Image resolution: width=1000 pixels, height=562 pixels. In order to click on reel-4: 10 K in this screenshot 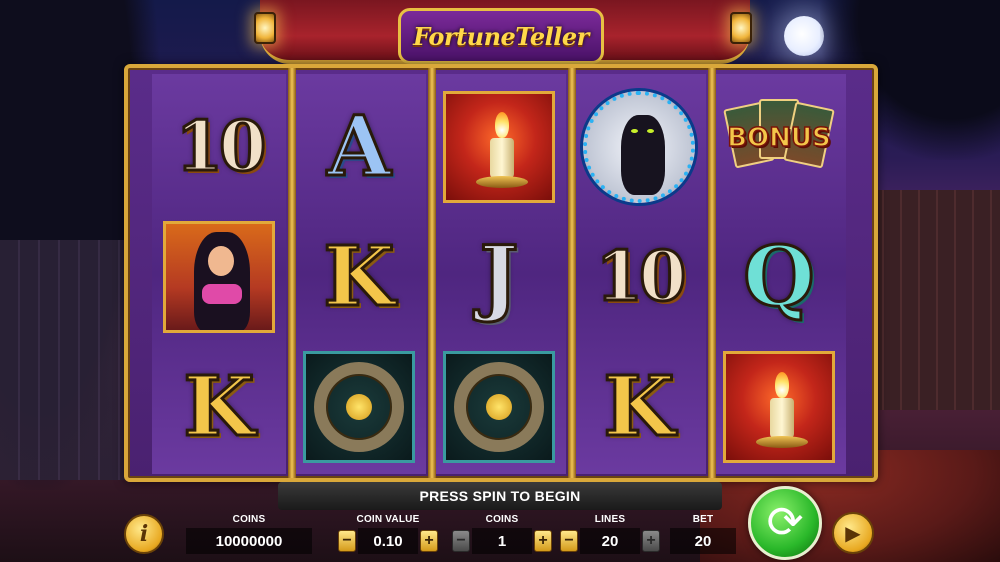, I will do `click(639, 274)`.